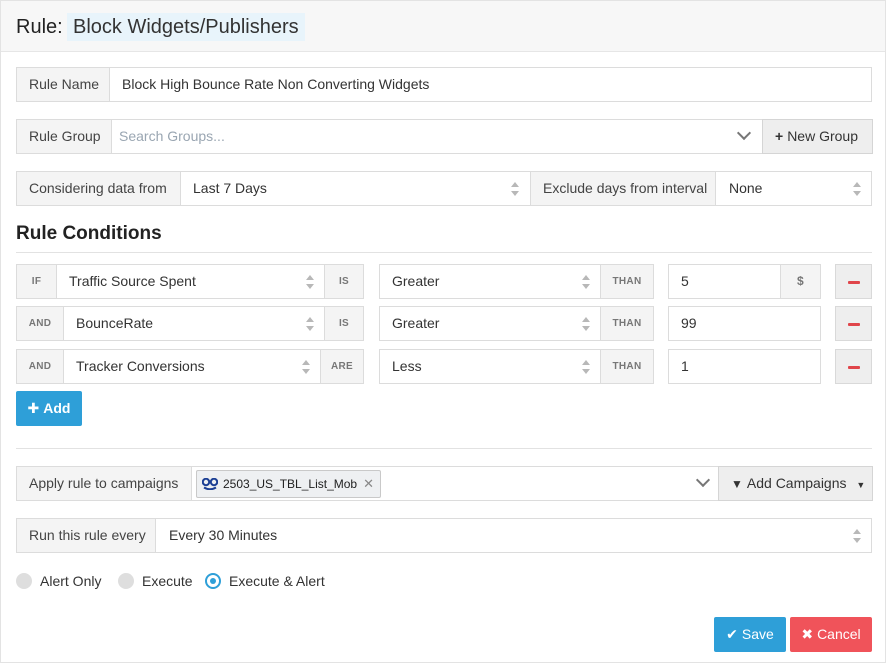 The width and height of the screenshot is (886, 663). Describe the element at coordinates (839, 634) in the screenshot. I see `cancel-label: Cancel` at that location.